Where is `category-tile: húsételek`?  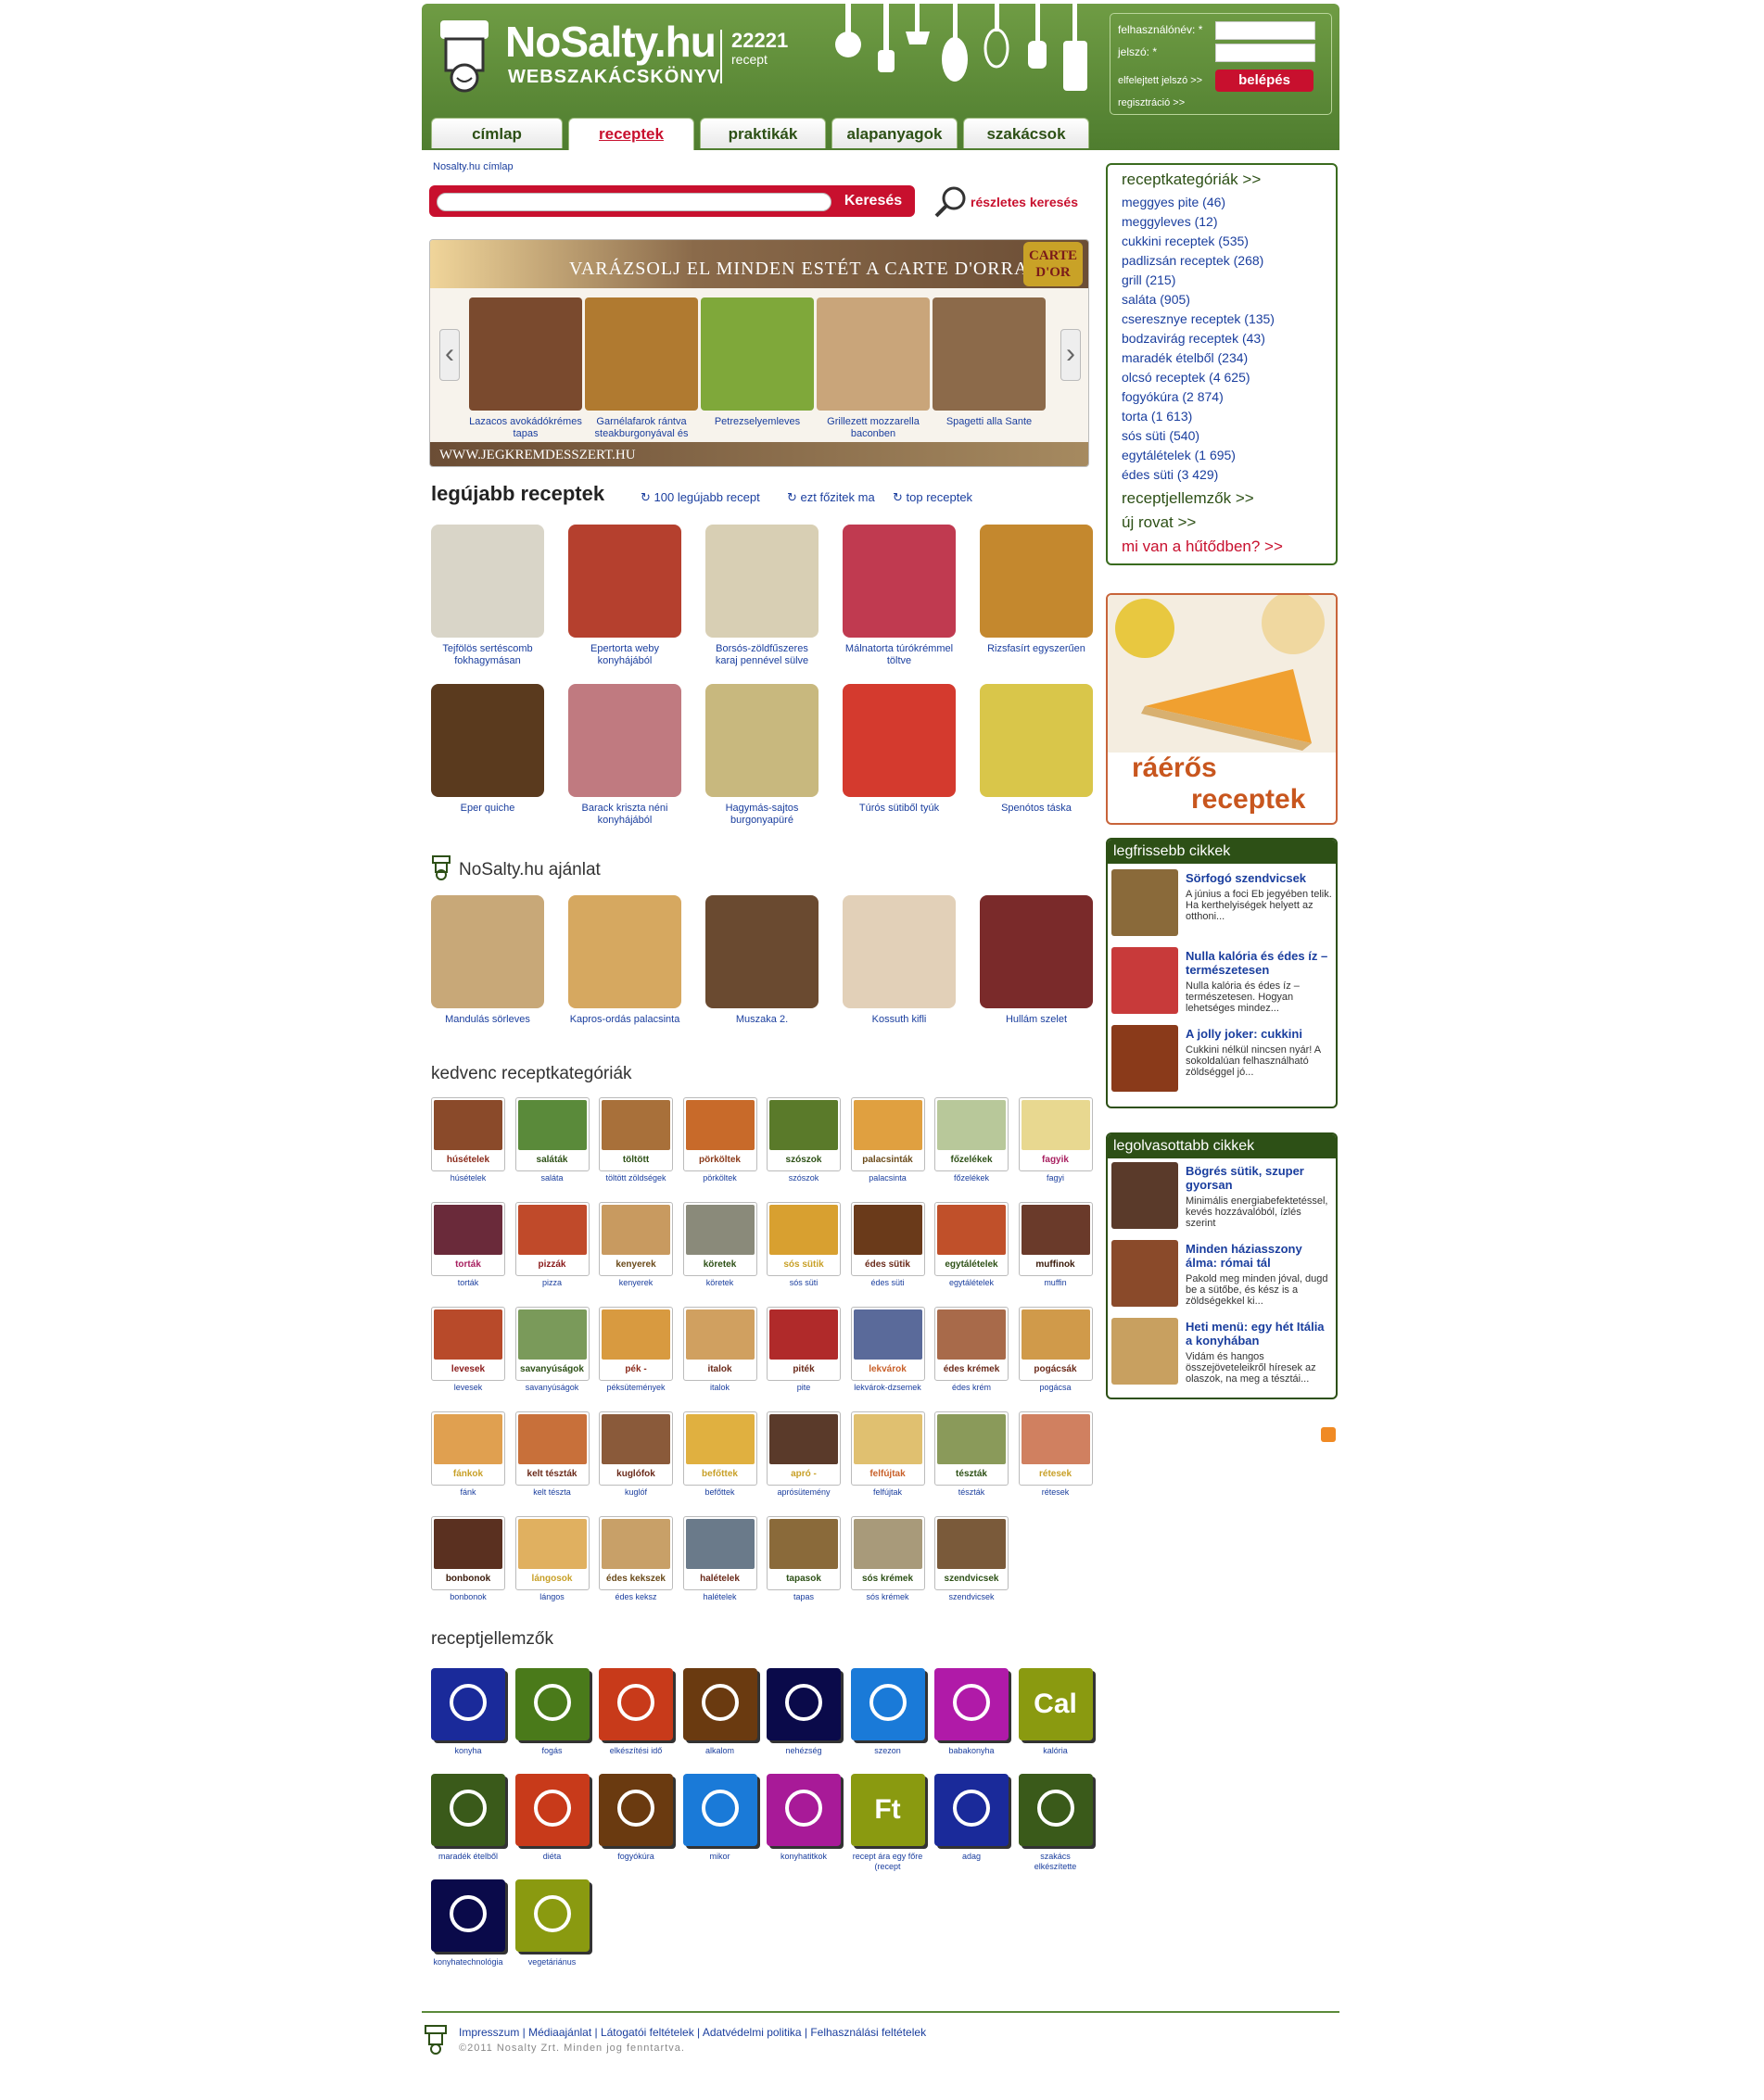
category-tile: húsételek is located at coordinates (468, 1134).